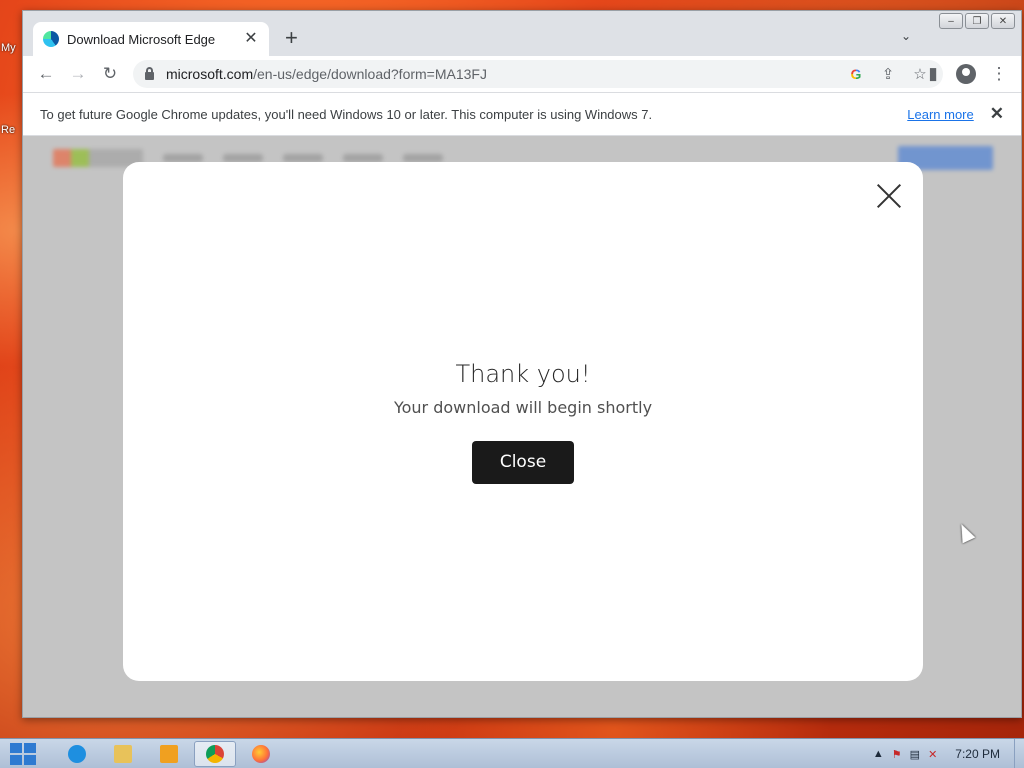  Describe the element at coordinates (110, 74) in the screenshot. I see `reload-icon: ↻` at that location.